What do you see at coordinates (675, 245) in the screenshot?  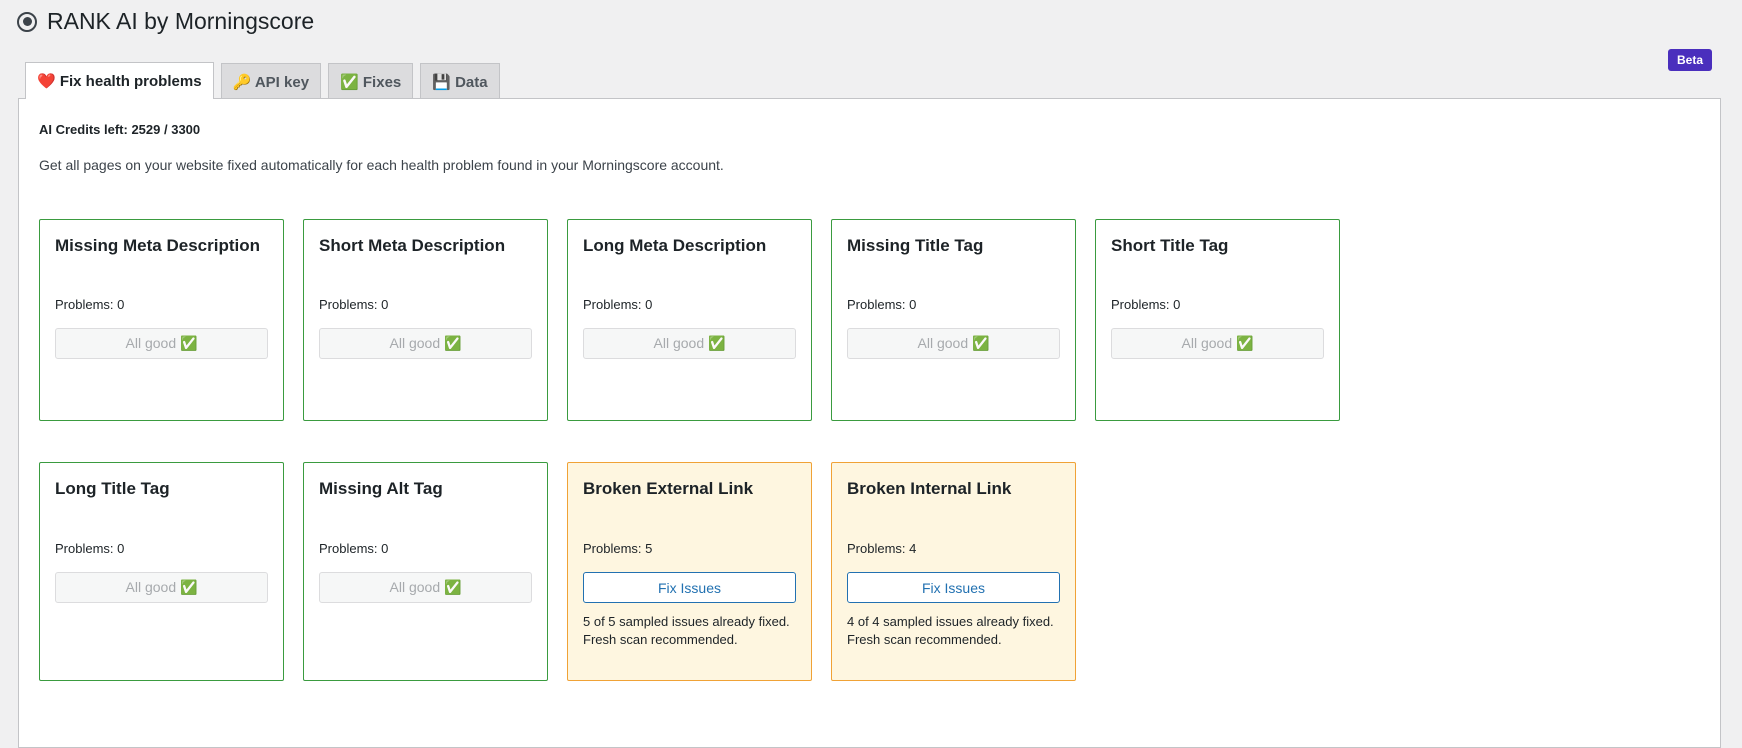 I see `card-title: Long Meta Description` at bounding box center [675, 245].